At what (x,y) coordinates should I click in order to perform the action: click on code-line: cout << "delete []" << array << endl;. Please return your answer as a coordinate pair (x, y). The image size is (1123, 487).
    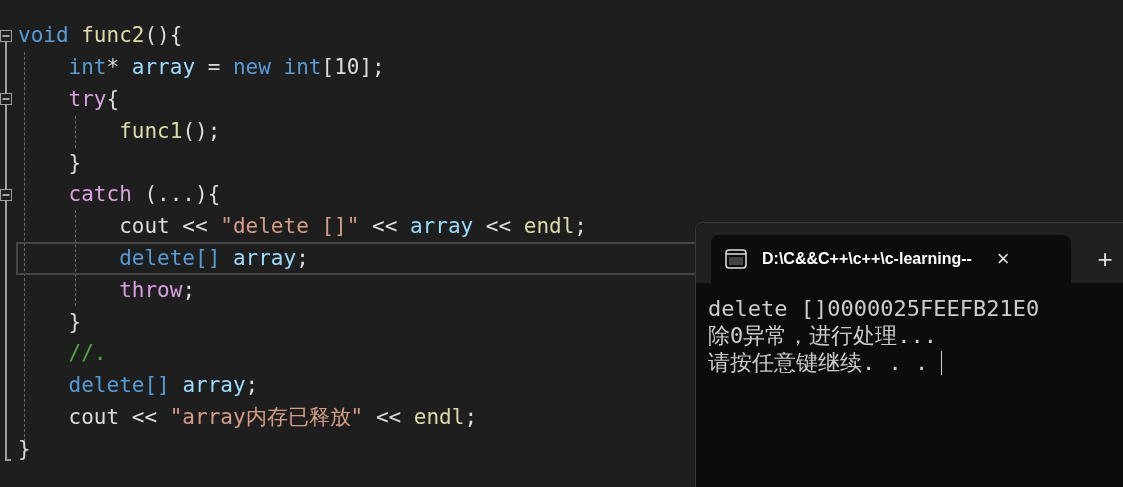
    Looking at the image, I should click on (353, 227).